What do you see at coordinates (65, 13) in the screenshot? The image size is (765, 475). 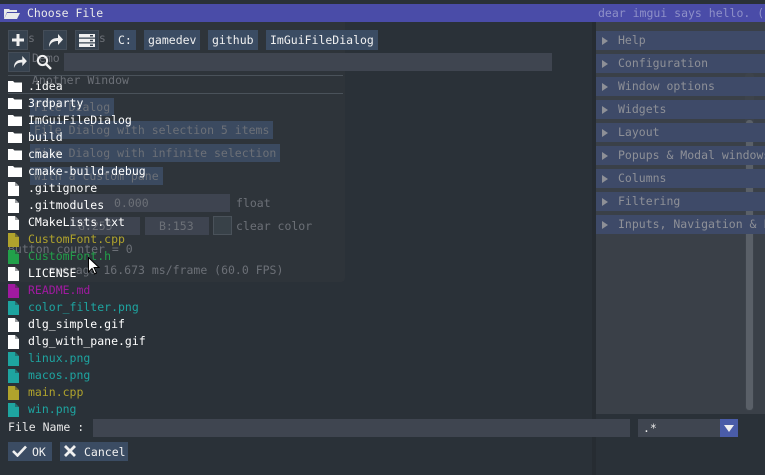 I see `dialog-title: Choose File` at bounding box center [65, 13].